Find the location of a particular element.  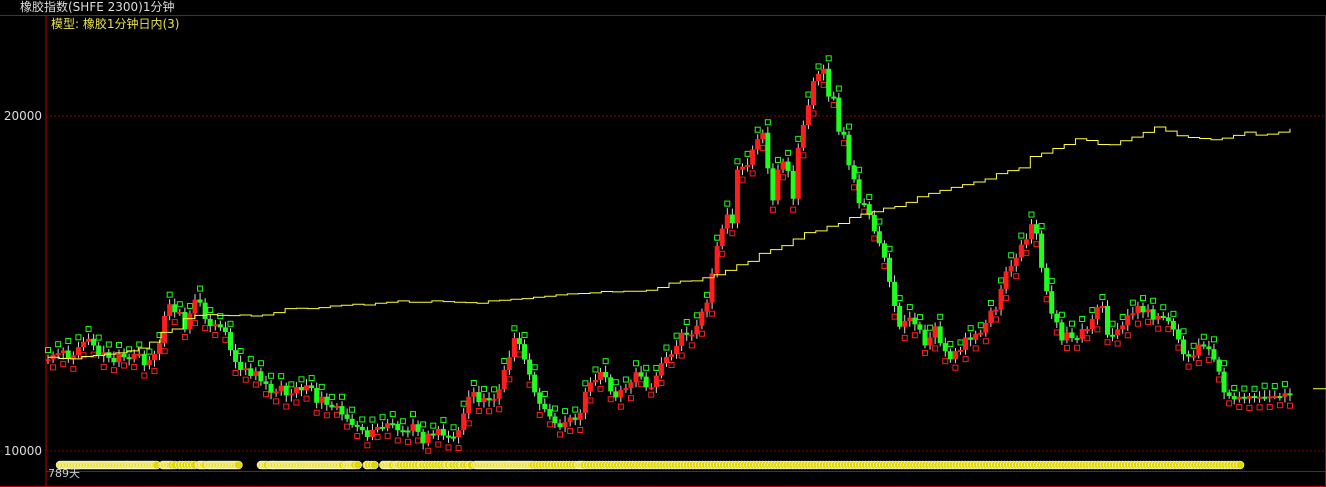

window-title: 橡胶指数(SHFE 2300)1分钟 is located at coordinates (97, 7).